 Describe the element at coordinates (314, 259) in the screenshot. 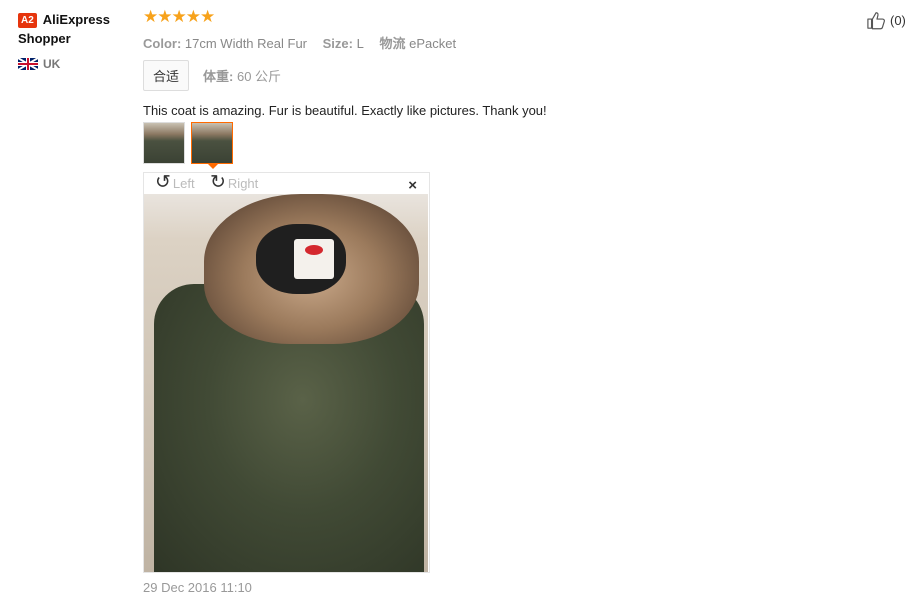

I see `garment-tag` at that location.